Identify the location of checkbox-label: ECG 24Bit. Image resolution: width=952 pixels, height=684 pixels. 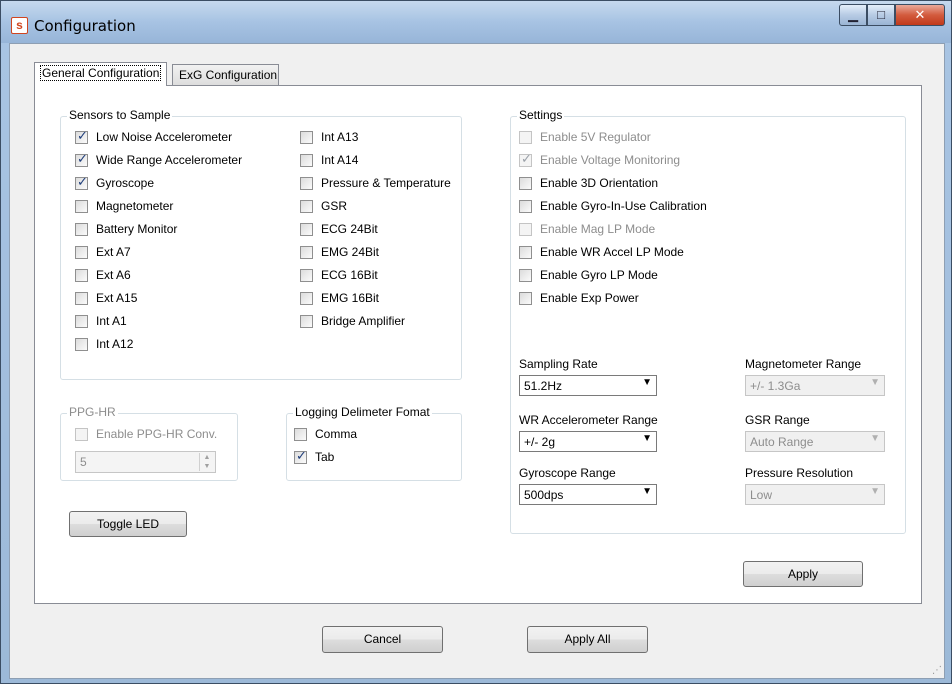
(349, 229).